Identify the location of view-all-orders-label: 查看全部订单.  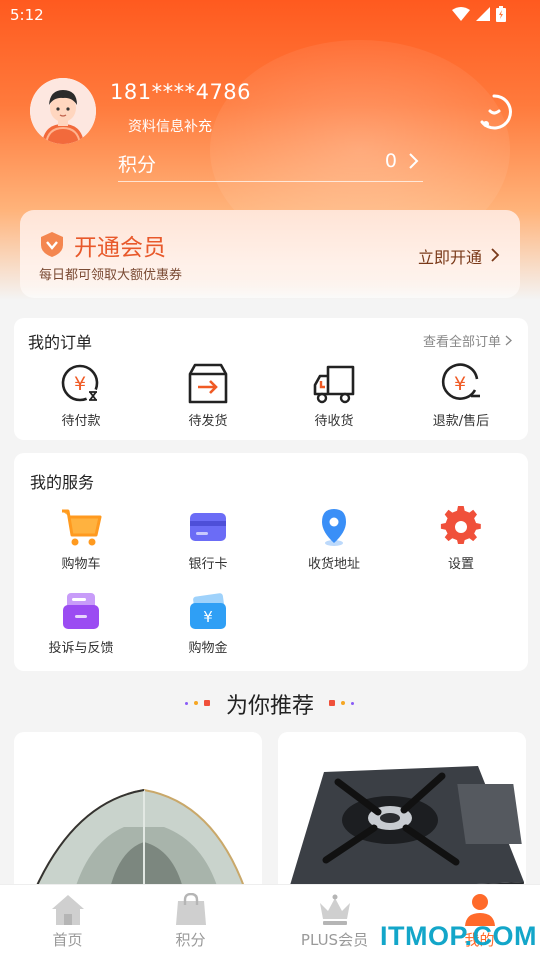
(461, 342).